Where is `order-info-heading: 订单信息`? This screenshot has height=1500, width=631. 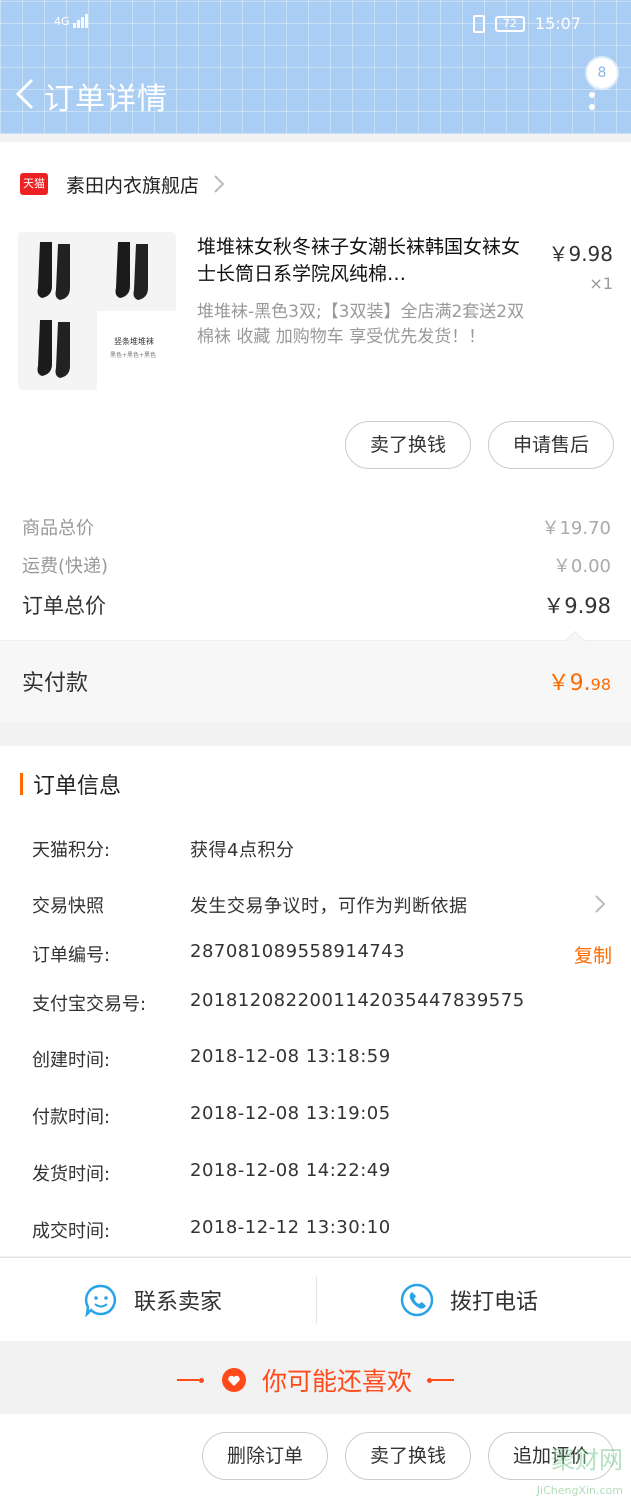 order-info-heading: 订单信息 is located at coordinates (70, 784).